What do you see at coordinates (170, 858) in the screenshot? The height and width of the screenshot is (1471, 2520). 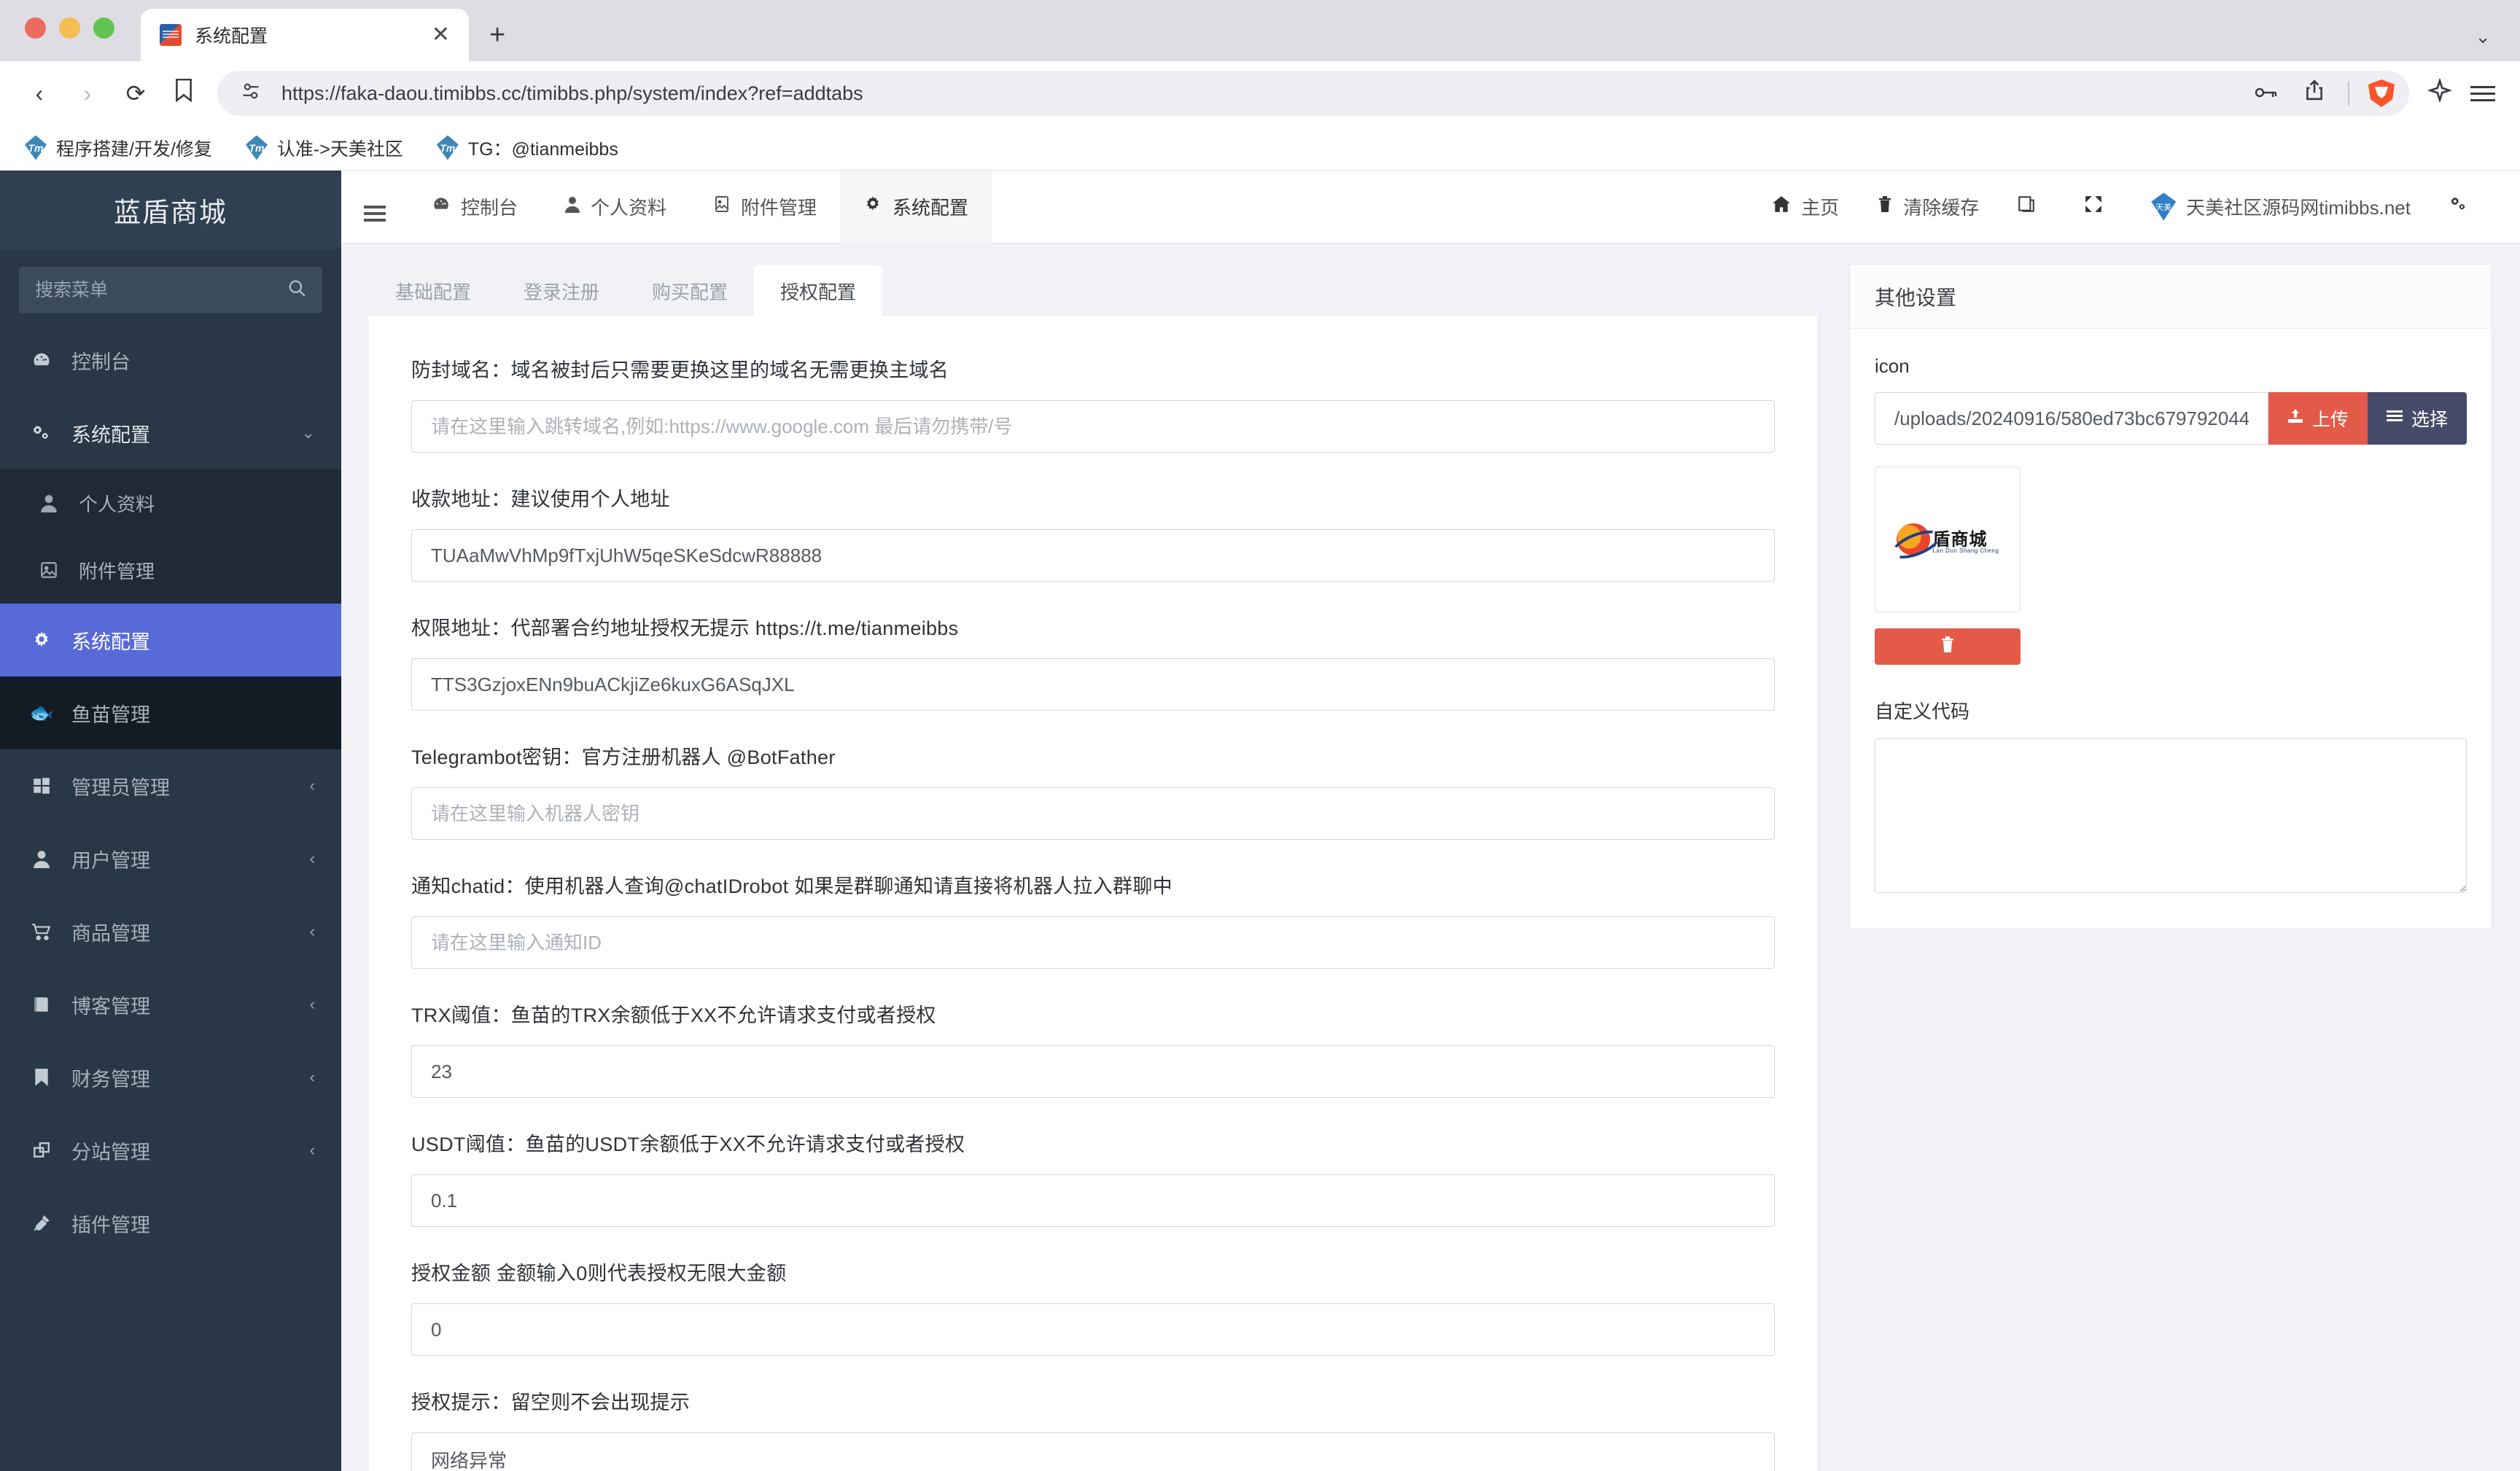 I see `sidebar-item-user-management: 用户管理 ‹` at bounding box center [170, 858].